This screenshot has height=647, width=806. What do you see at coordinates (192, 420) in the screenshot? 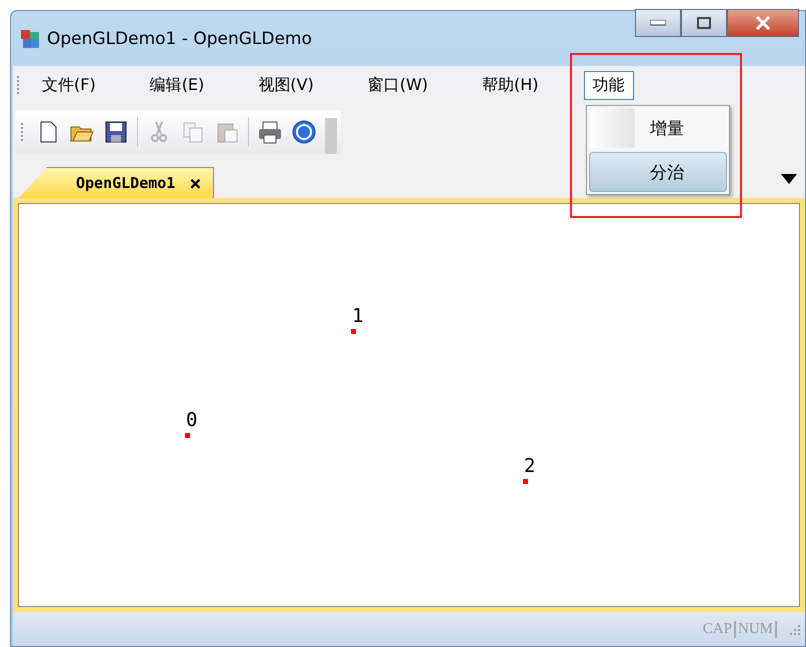
I see `point-label: 0` at bounding box center [192, 420].